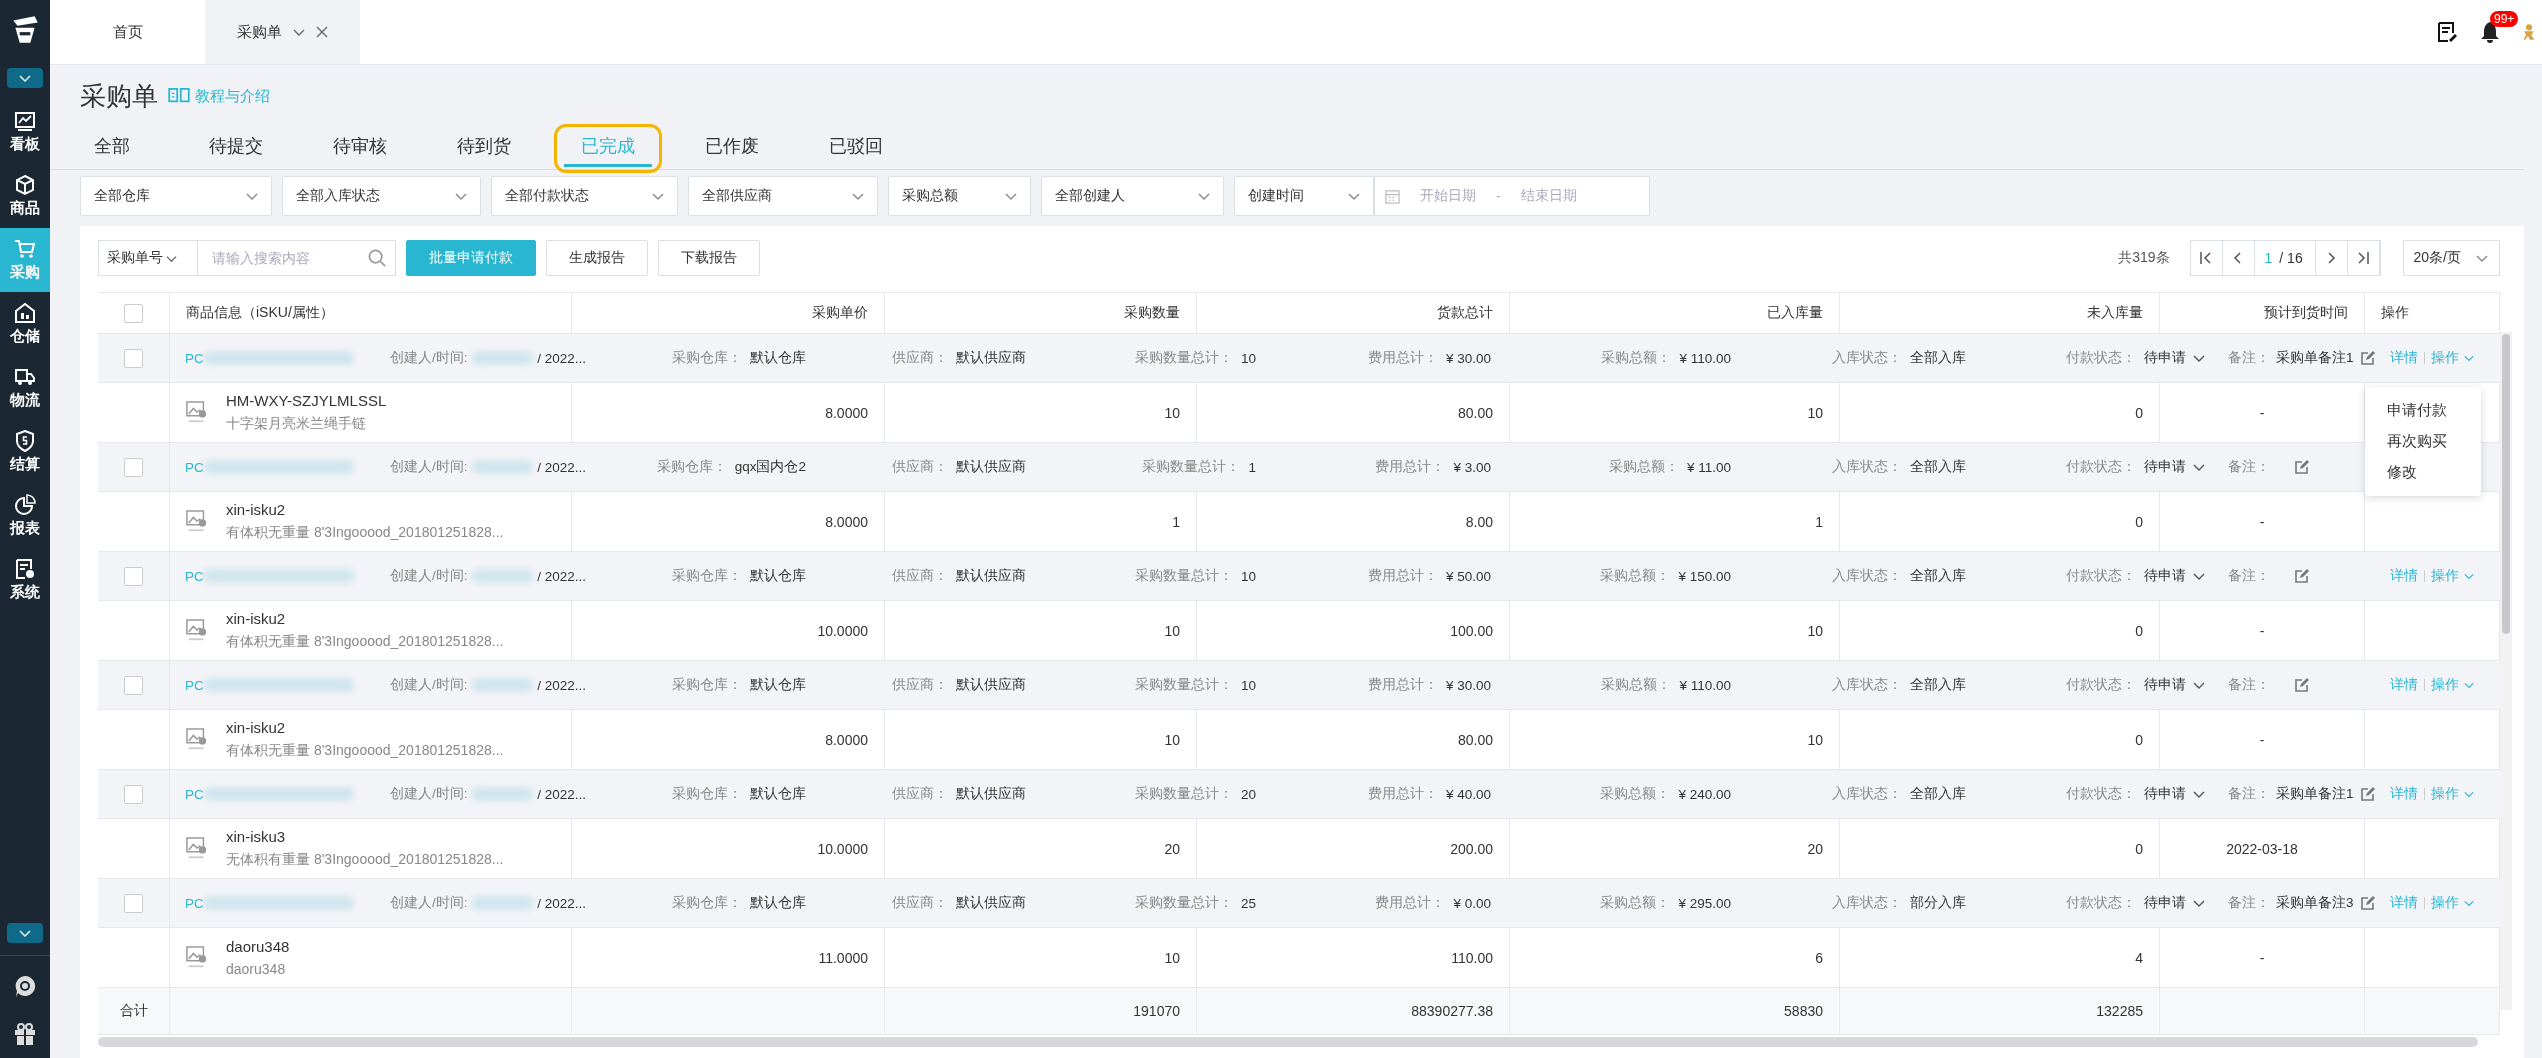 This screenshot has width=2542, height=1058. What do you see at coordinates (2000, 957) in the screenshot?
I see `table-cell: 4` at bounding box center [2000, 957].